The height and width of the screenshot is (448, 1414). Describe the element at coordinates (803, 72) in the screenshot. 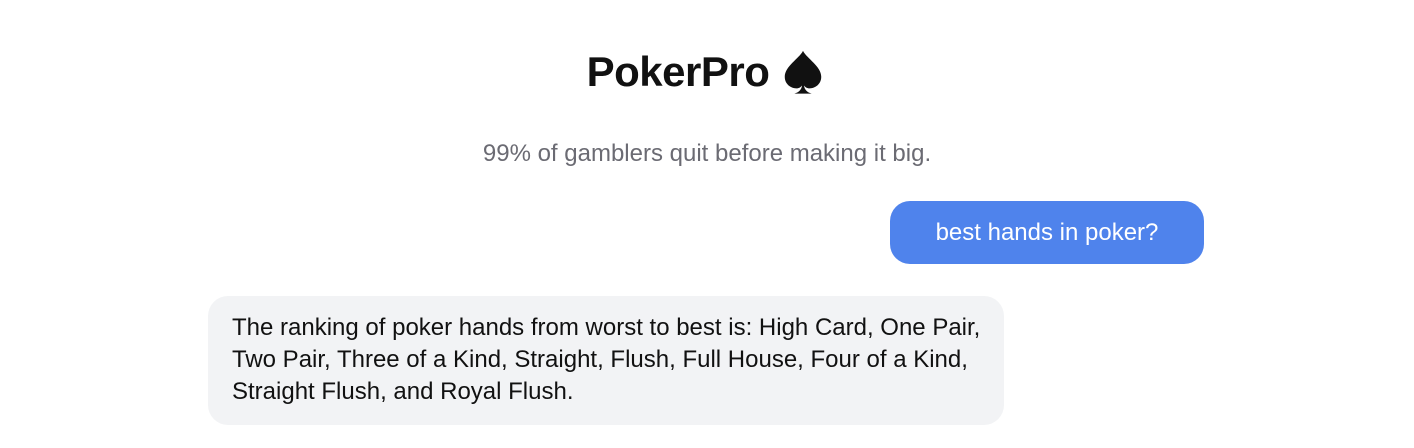

I see `spade-icon` at that location.